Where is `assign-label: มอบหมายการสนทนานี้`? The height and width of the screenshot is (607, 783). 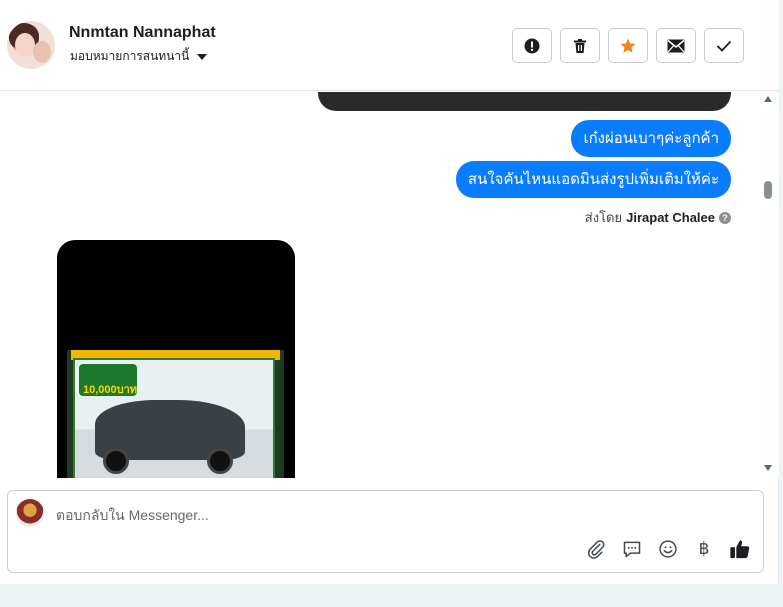 assign-label: มอบหมายการสนทนานี้ is located at coordinates (130, 56).